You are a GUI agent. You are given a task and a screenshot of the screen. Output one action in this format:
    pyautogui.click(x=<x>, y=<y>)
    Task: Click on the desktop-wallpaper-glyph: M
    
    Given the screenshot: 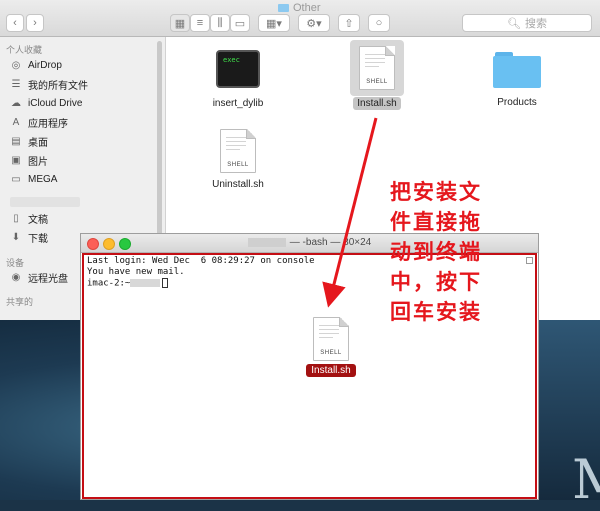 What is the action you would take?
    pyautogui.click(x=586, y=479)
    